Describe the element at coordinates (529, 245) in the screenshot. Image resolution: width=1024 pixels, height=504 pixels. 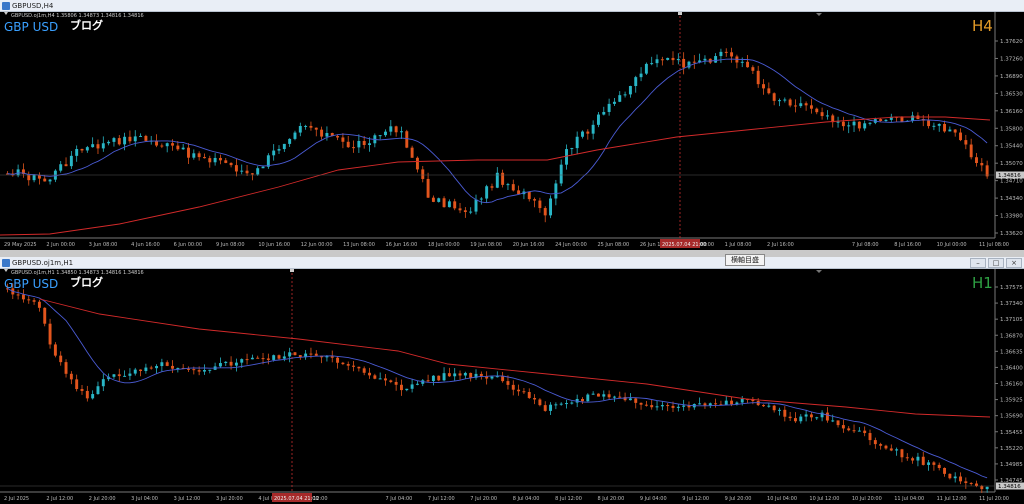
I see `time-tick-label: 20 Jun 16:00` at that location.